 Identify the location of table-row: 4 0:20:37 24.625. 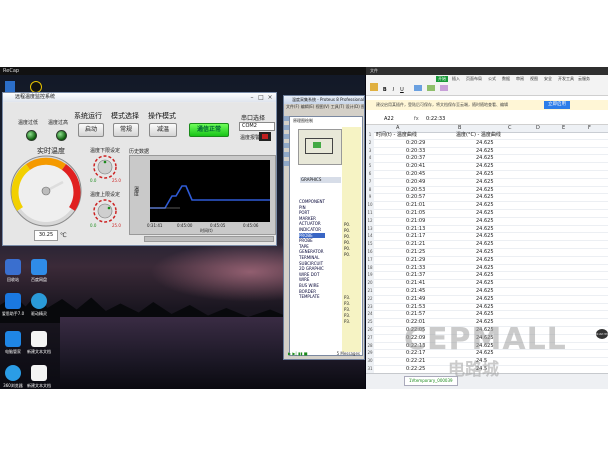
(487, 159).